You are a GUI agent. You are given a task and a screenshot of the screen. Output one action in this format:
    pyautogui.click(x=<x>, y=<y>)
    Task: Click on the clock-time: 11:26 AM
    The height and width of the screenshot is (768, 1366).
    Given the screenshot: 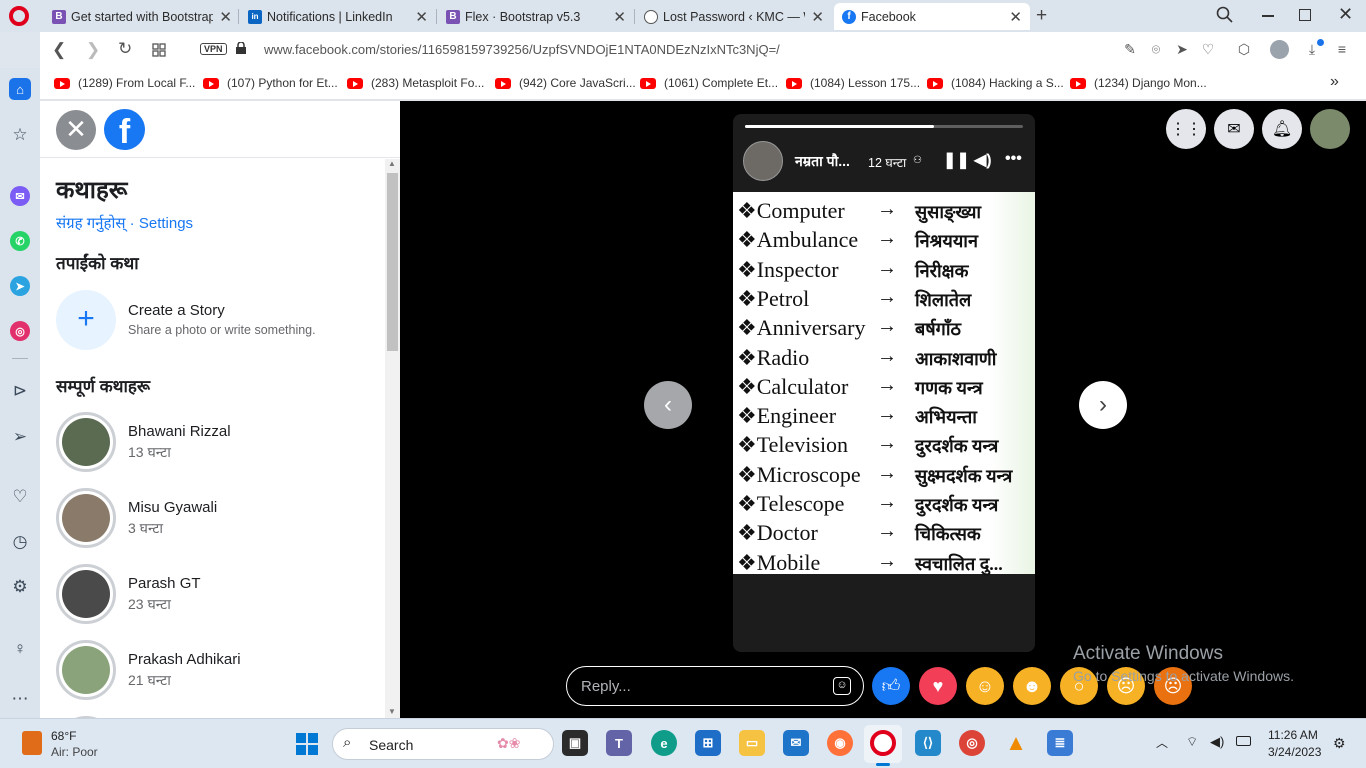 What is the action you would take?
    pyautogui.click(x=1293, y=735)
    